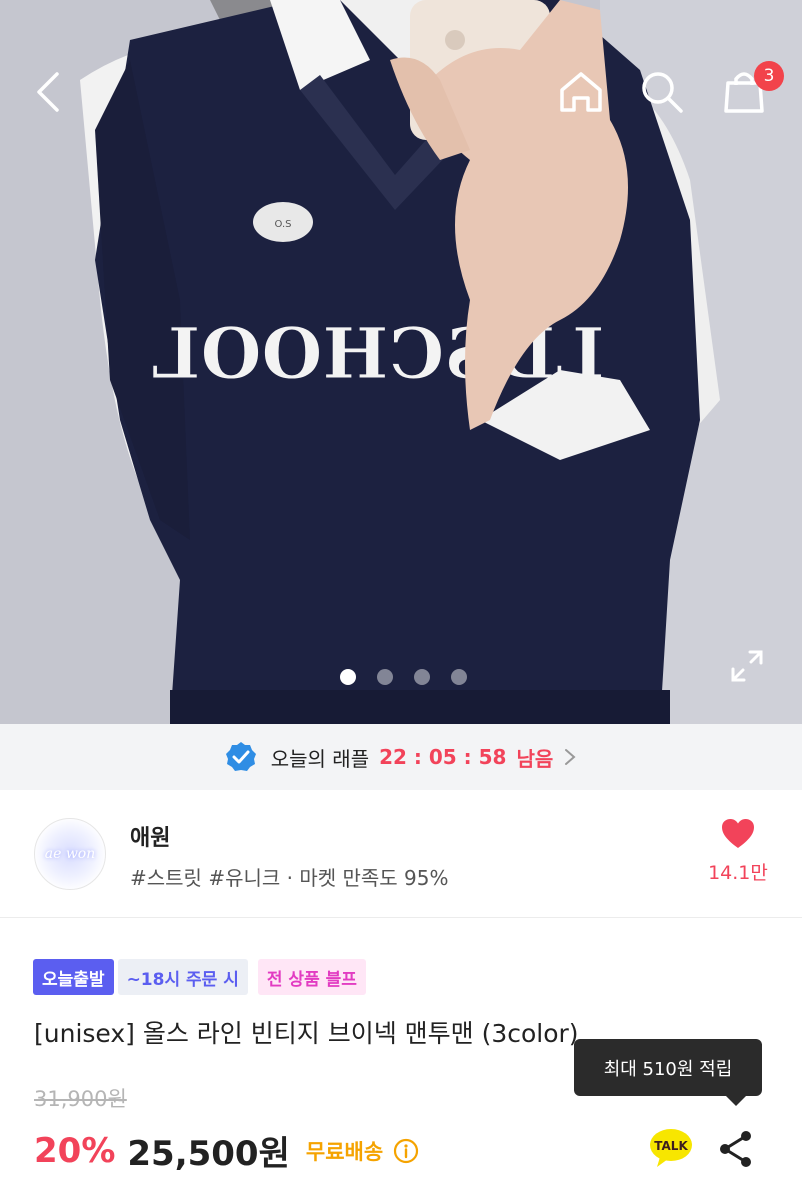  I want to click on price-row: 20% 25,500원 무료배송, so click(226, 1150).